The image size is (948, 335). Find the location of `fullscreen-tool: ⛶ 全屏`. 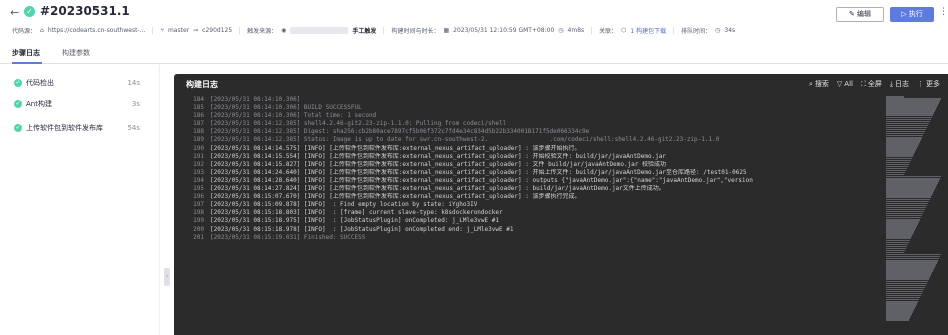

fullscreen-tool: ⛶ 全屏 is located at coordinates (871, 84).